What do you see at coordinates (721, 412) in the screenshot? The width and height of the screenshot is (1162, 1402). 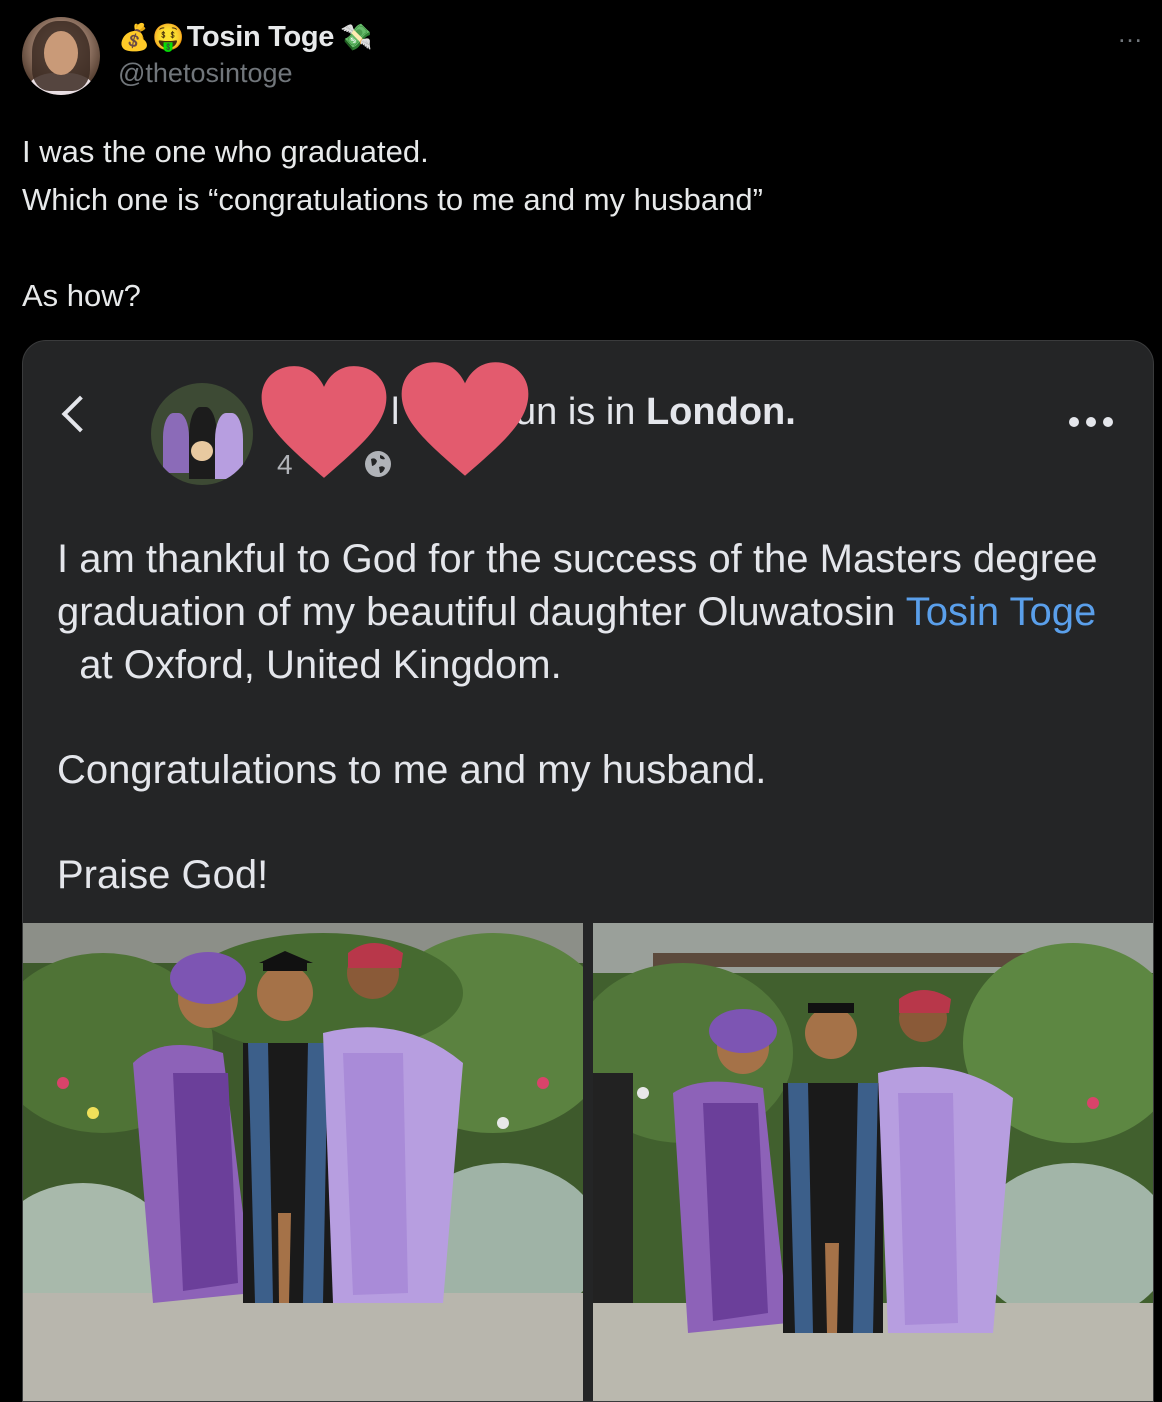 I see `fb-location: London.` at bounding box center [721, 412].